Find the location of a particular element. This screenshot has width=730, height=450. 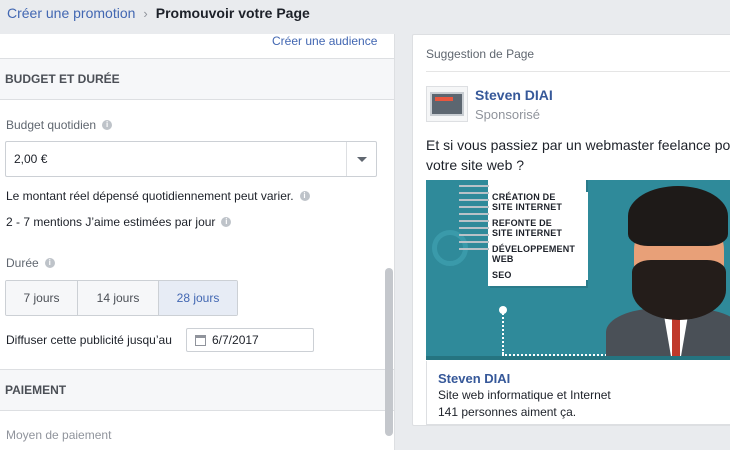

monitor-icon is located at coordinates (447, 104).